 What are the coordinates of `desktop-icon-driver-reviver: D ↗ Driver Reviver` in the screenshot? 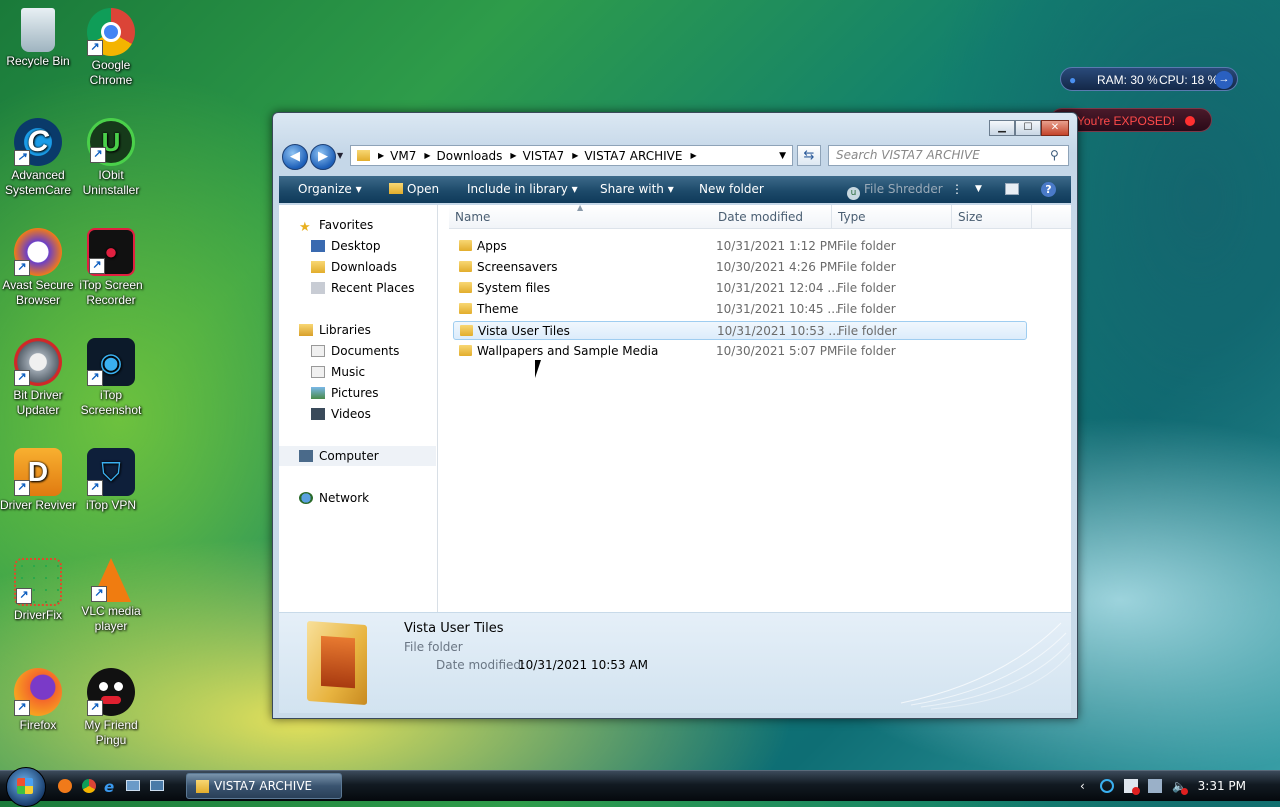 It's located at (38, 480).